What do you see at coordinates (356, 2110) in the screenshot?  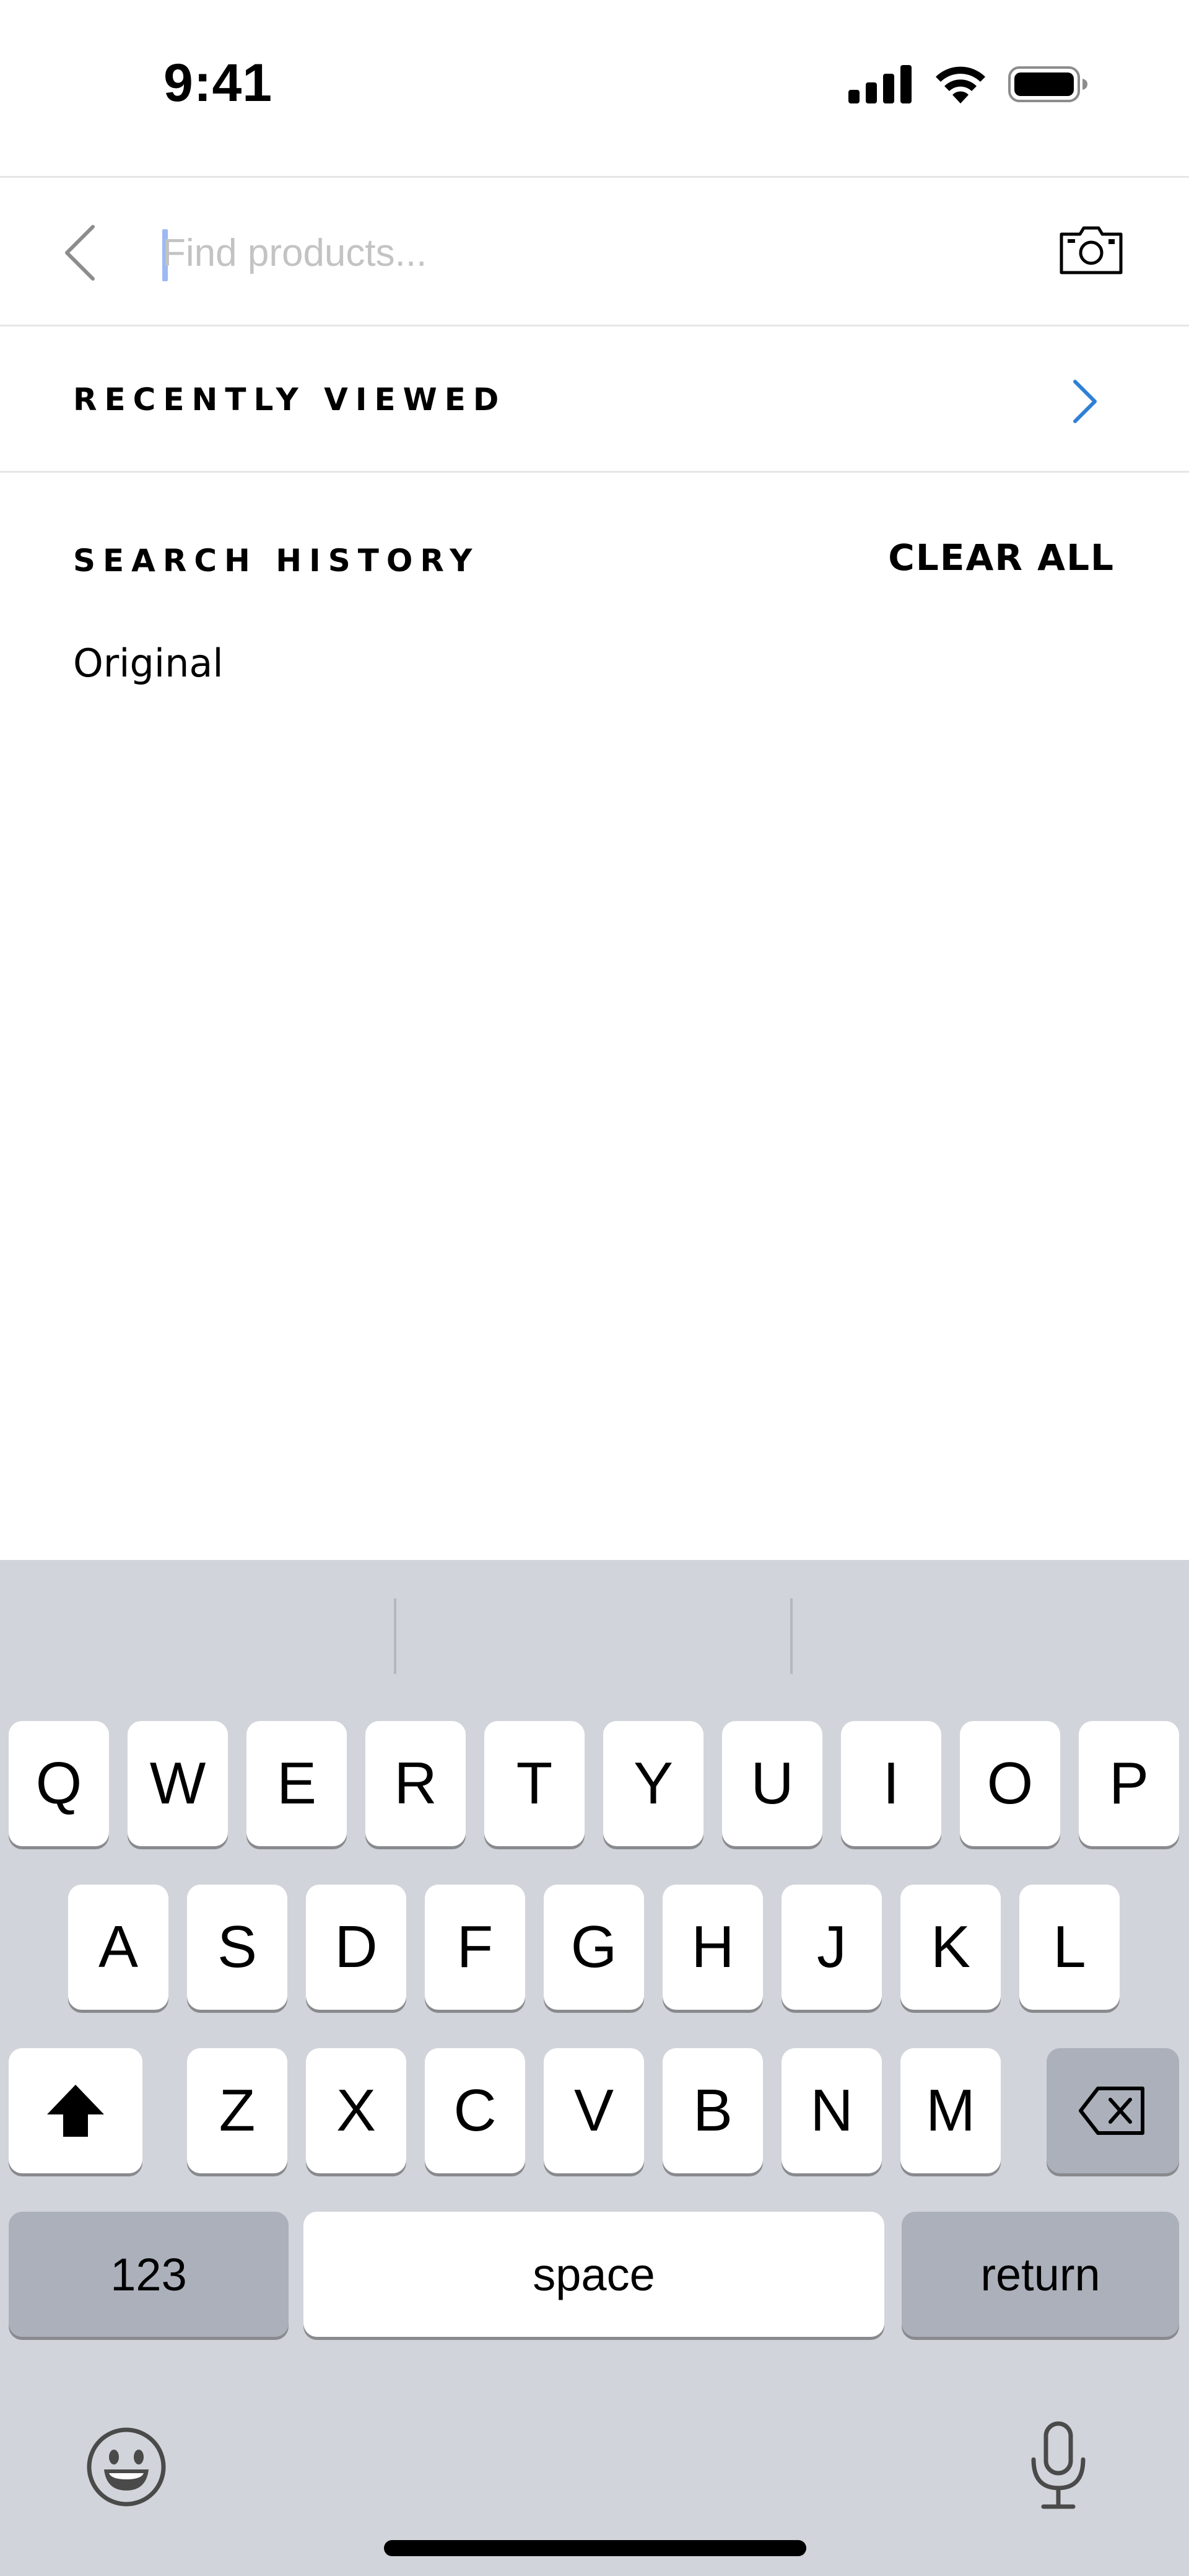 I see `key-x: X` at bounding box center [356, 2110].